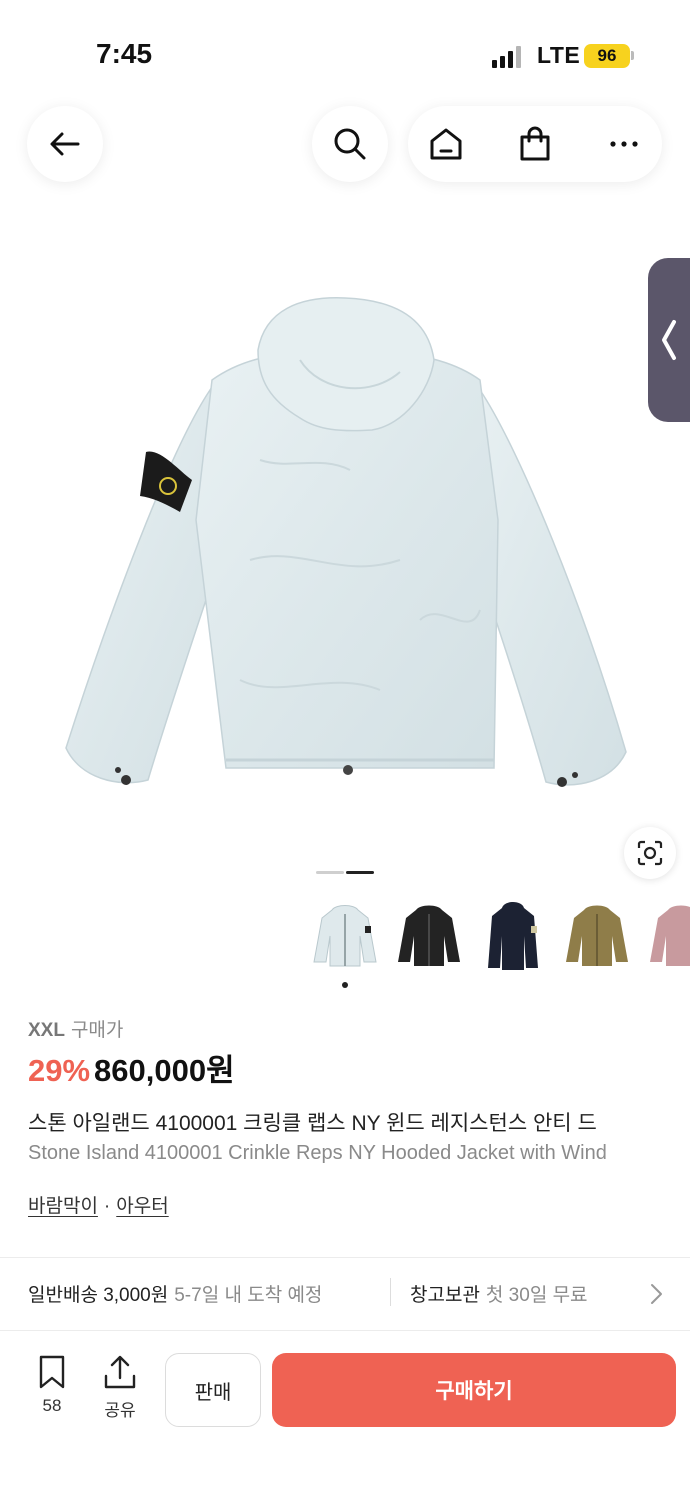 The width and height of the screenshot is (690, 1500). I want to click on chevron-left-icon, so click(669, 340).